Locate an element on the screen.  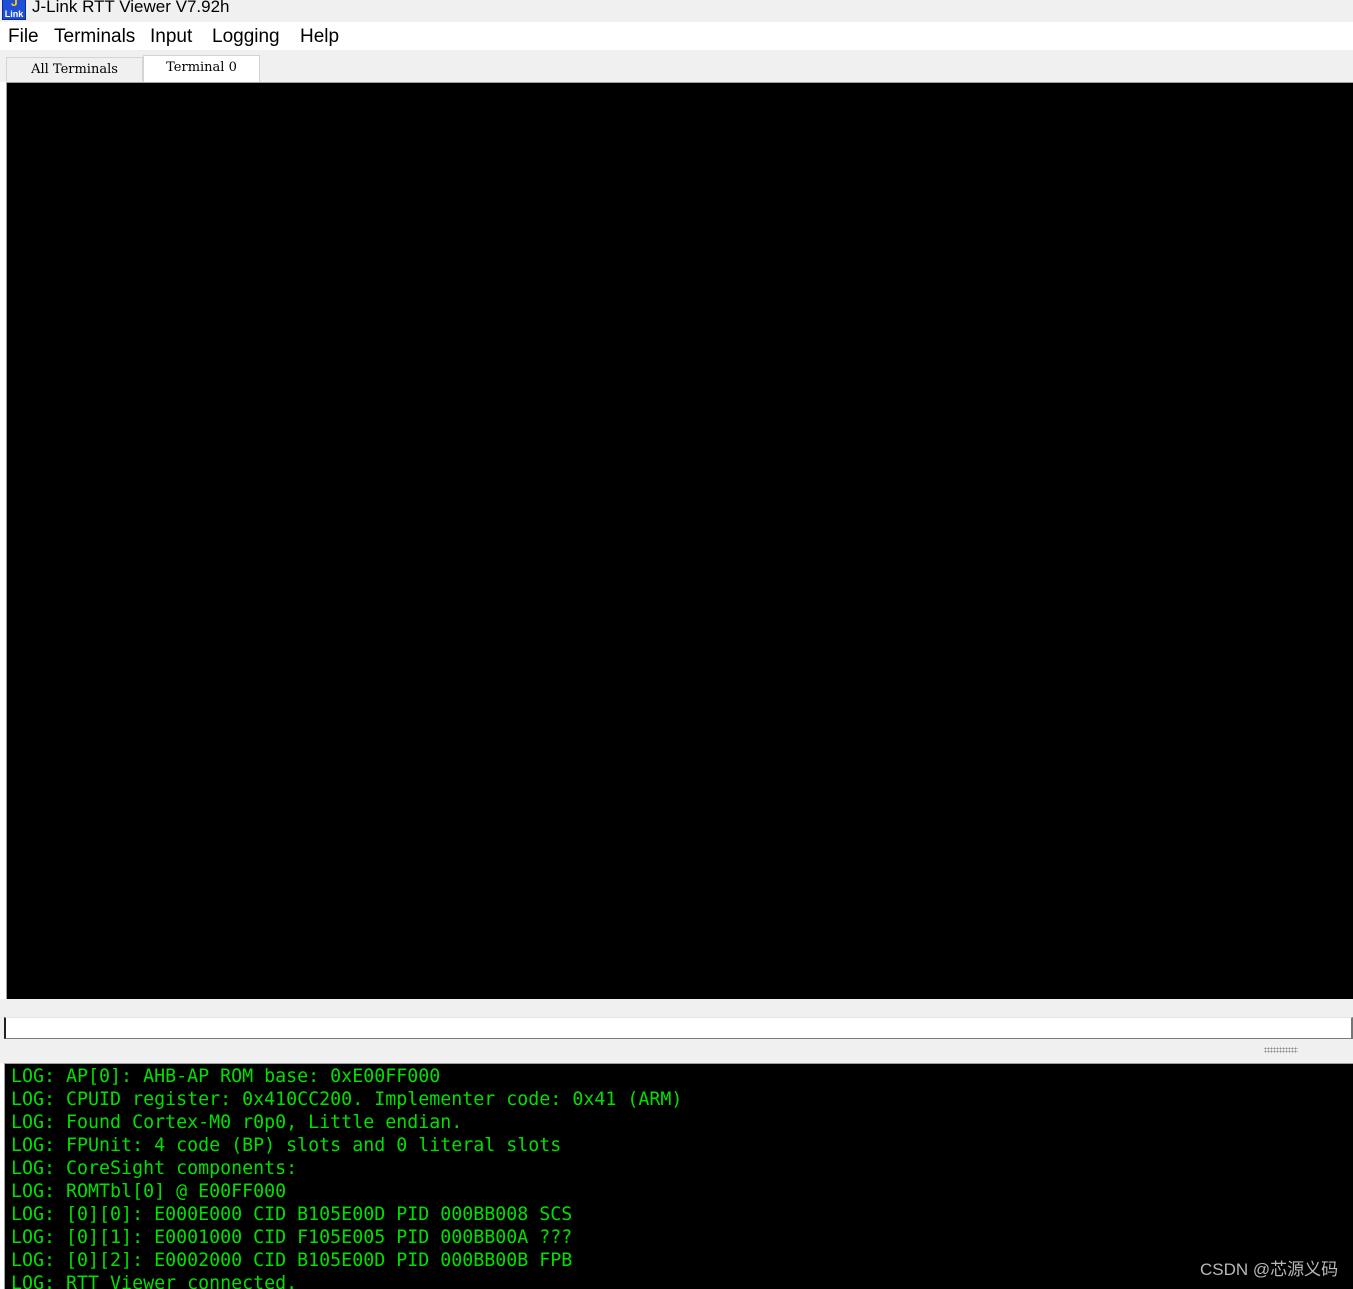
window-title: J-Link RTT Viewer V7.92h is located at coordinates (131, 8).